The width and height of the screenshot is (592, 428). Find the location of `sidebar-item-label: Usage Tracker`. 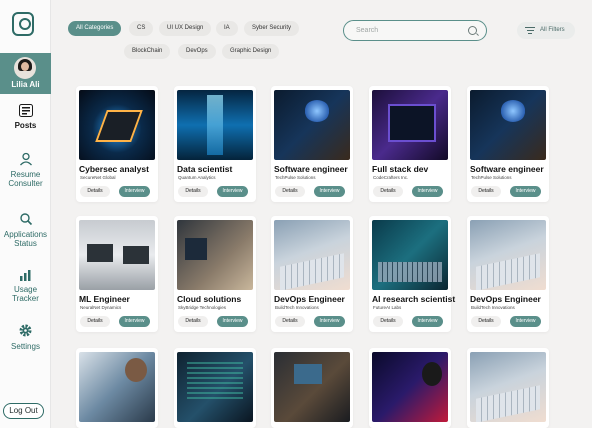

sidebar-item-label: Usage Tracker is located at coordinates (25, 294).